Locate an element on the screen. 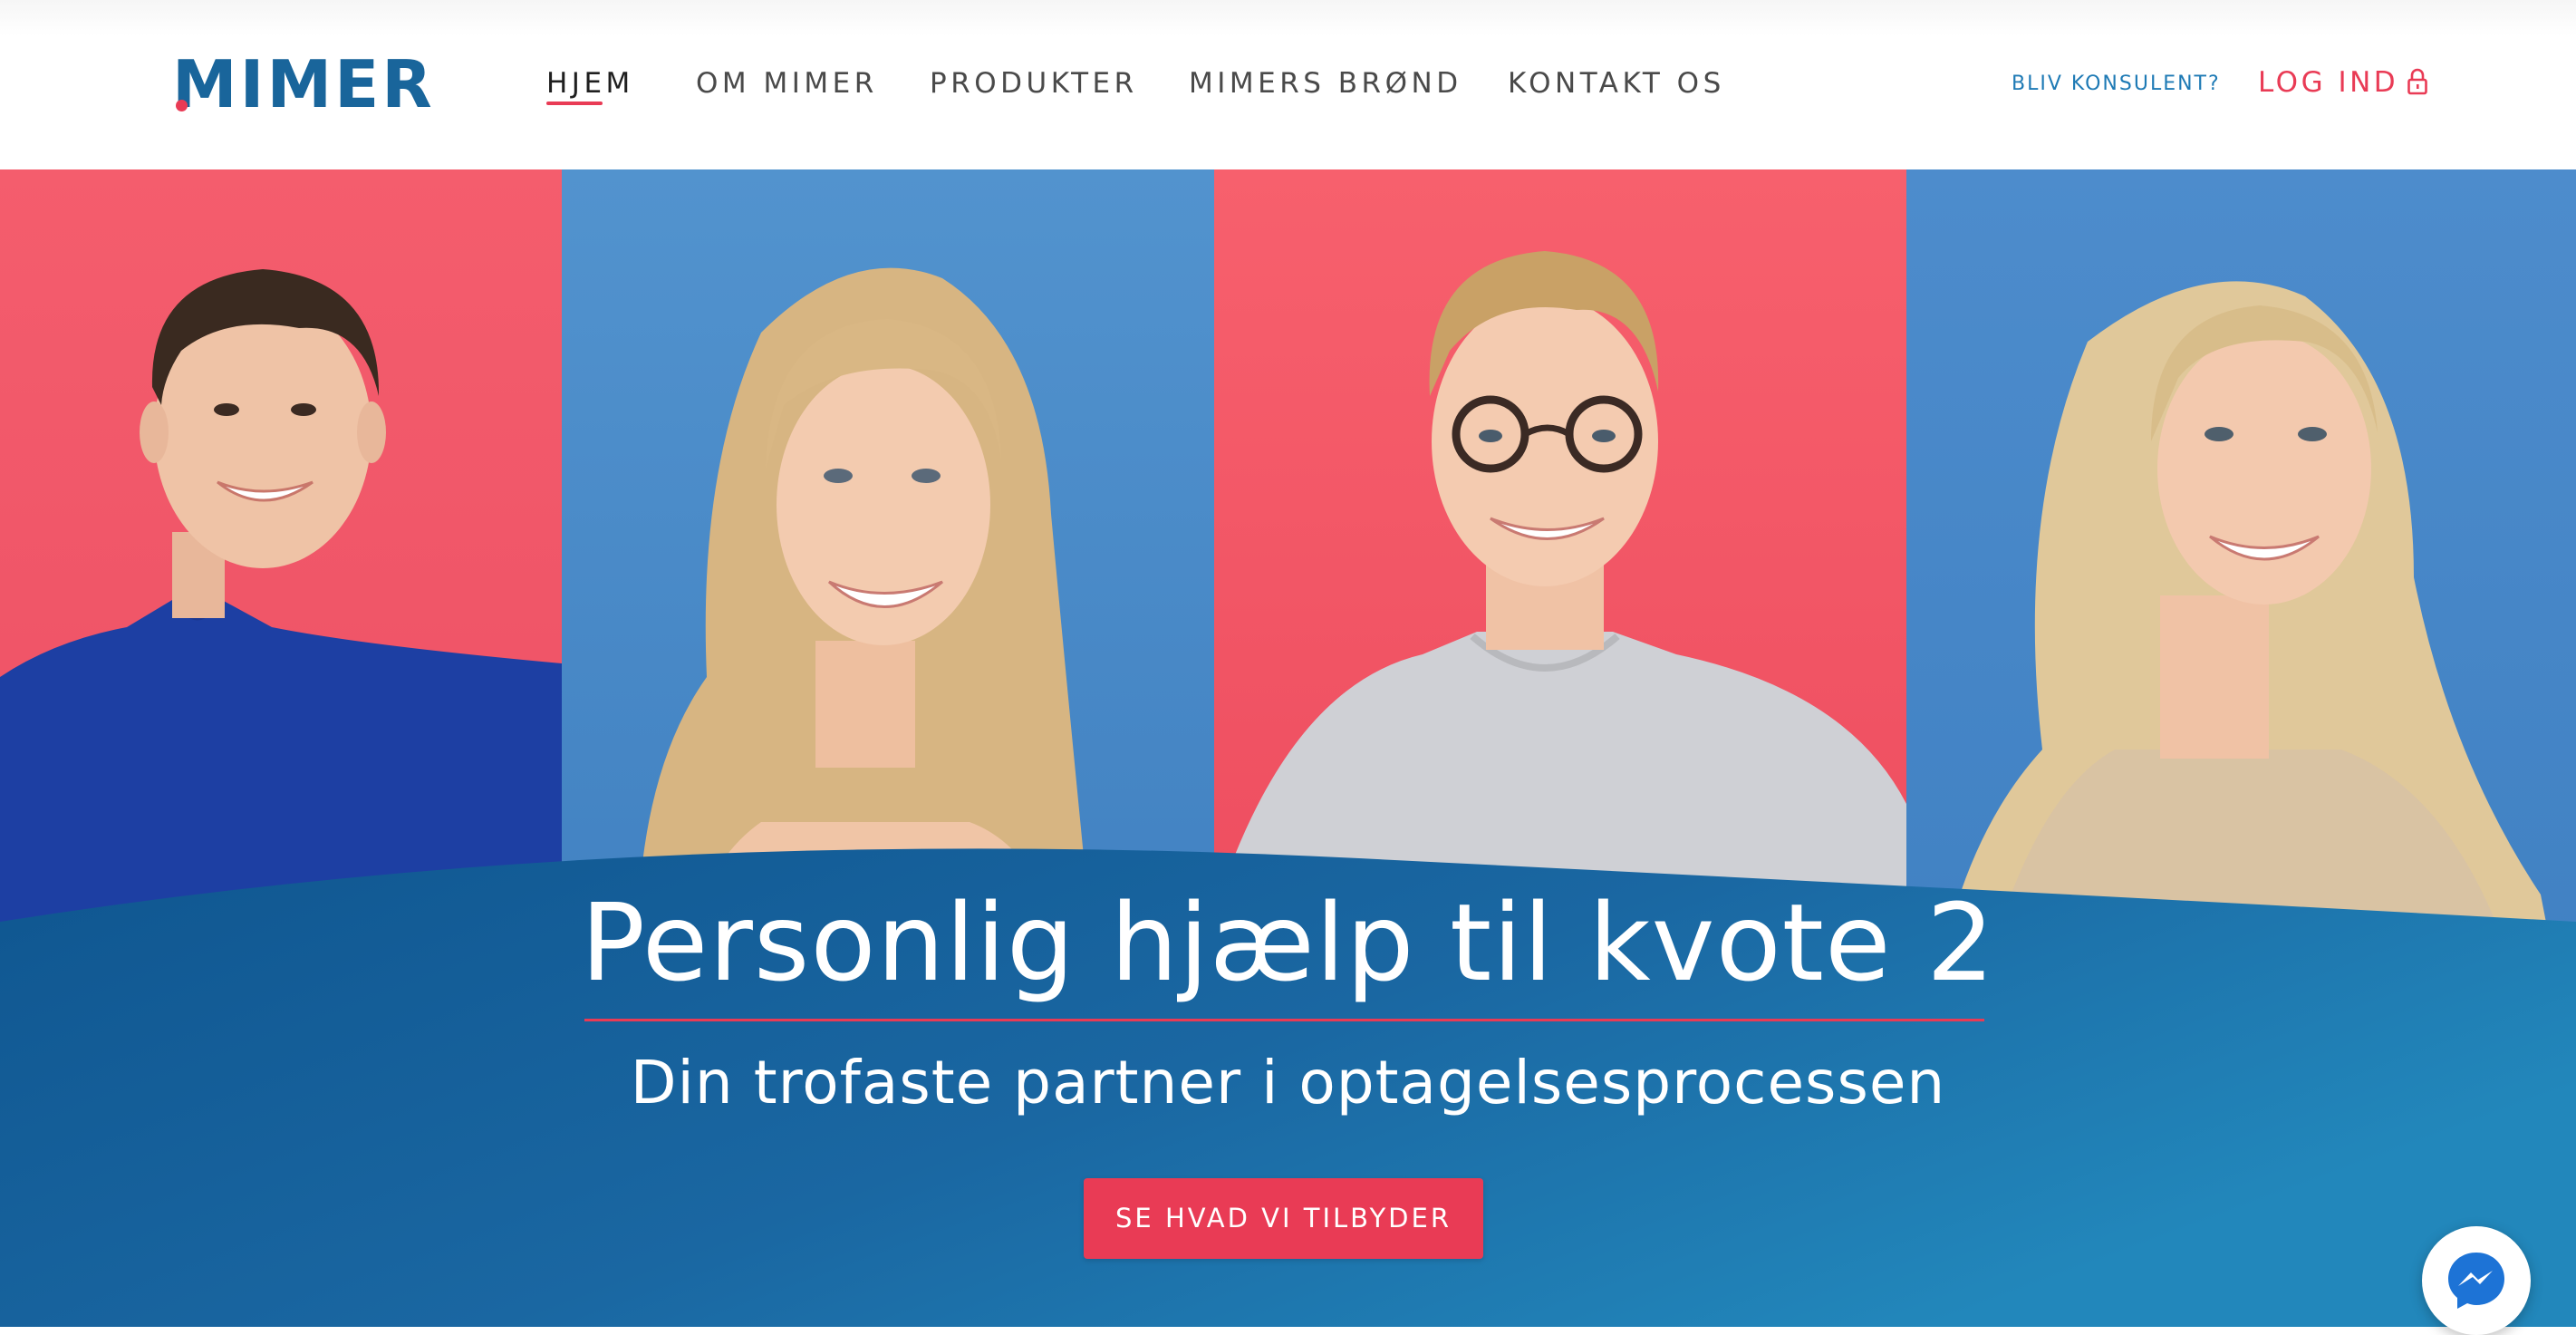  logo-dot is located at coordinates (182, 105).